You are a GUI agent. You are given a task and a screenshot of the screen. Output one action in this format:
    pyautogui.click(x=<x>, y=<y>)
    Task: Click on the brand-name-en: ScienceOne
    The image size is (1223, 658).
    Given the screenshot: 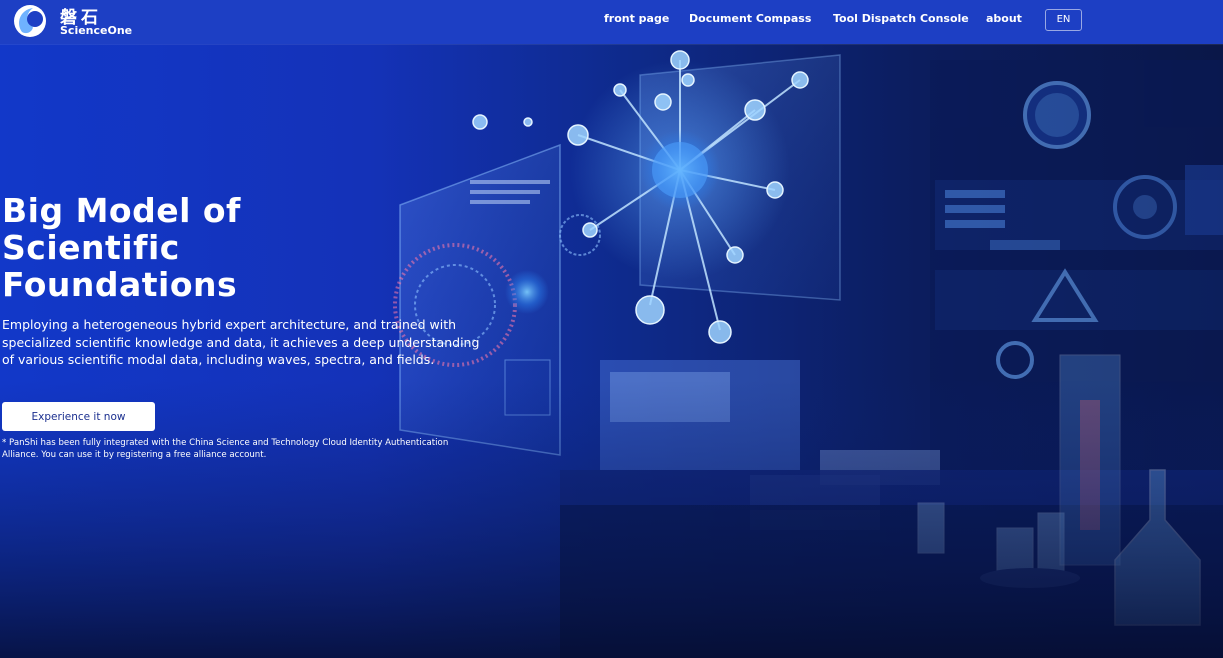 What is the action you would take?
    pyautogui.click(x=96, y=30)
    